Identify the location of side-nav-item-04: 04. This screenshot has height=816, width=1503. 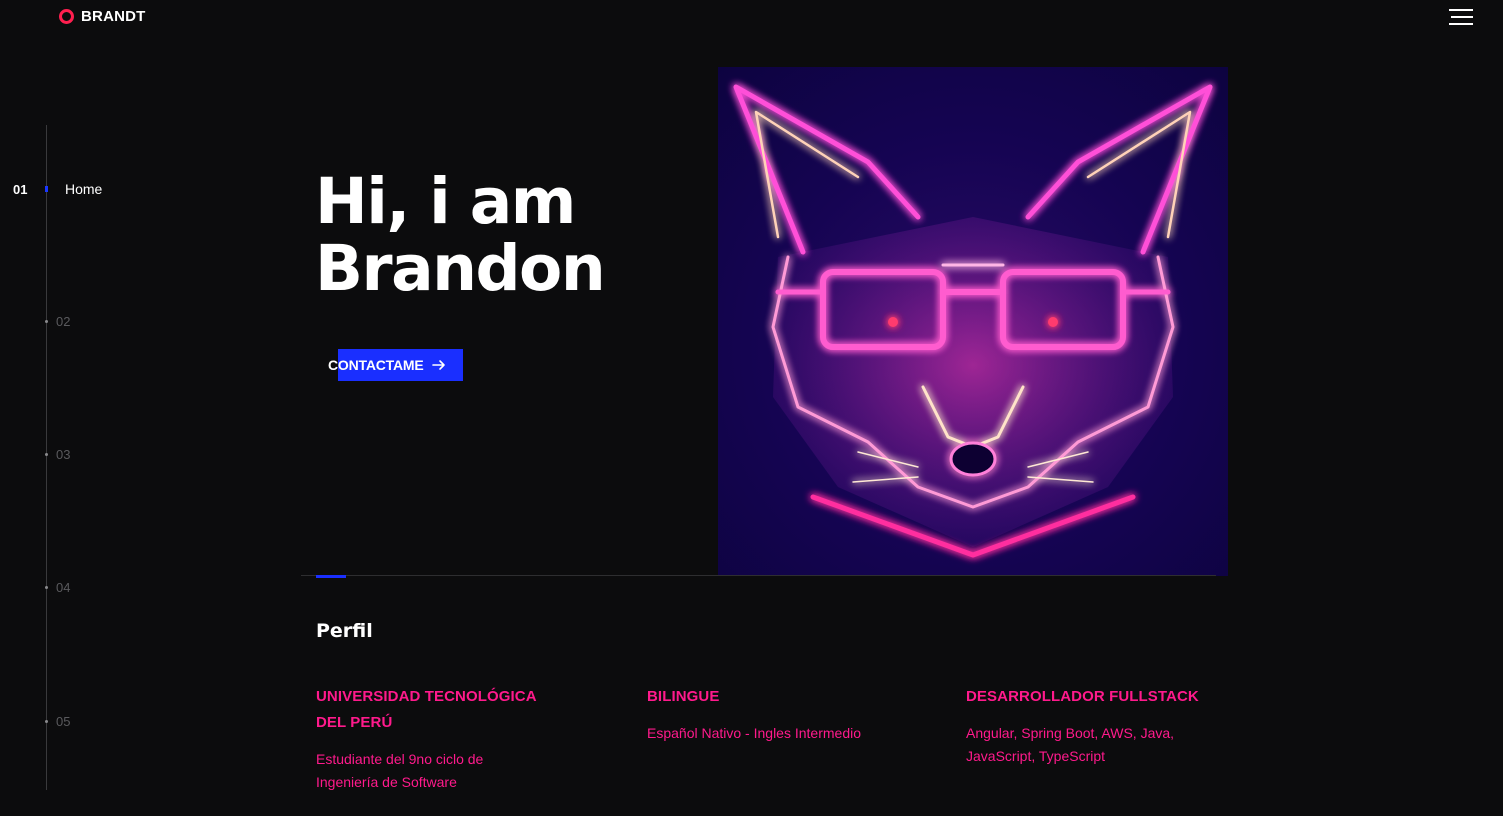
(63, 587).